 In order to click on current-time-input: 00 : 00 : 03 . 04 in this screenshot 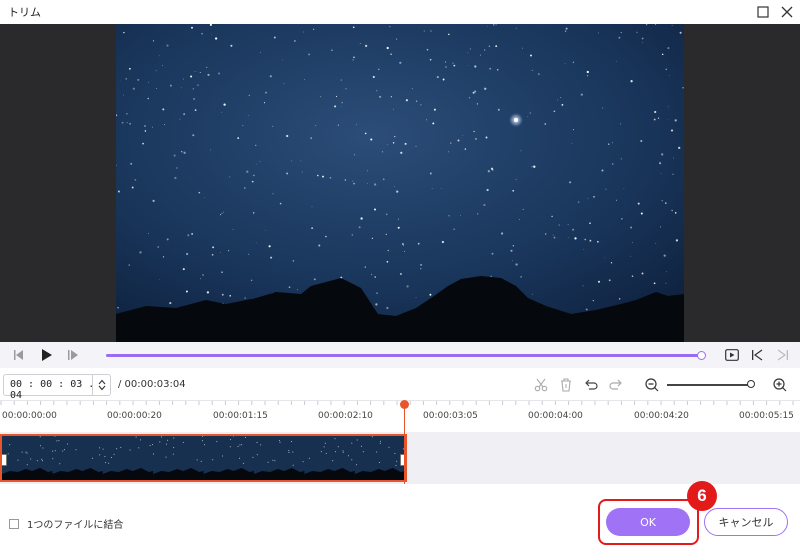, I will do `click(57, 387)`.